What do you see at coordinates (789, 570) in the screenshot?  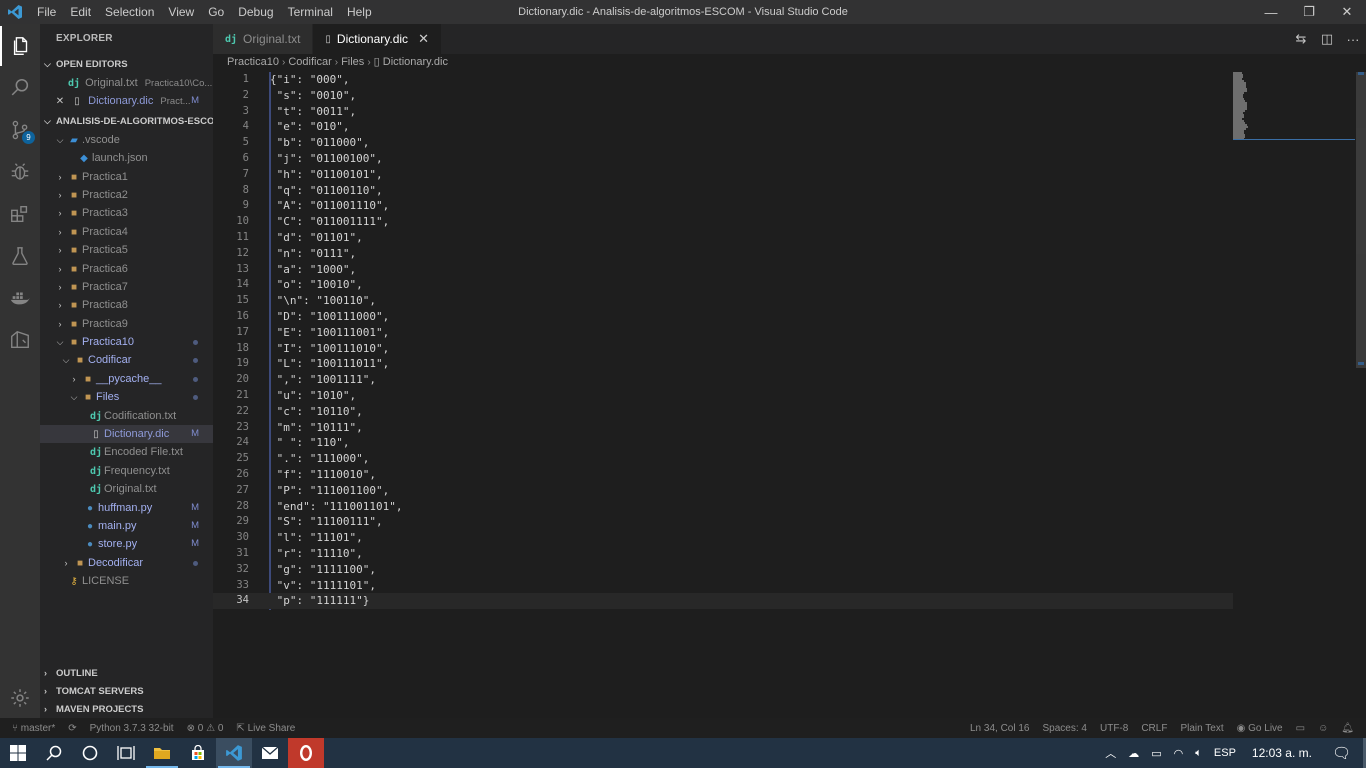 I see `code-line: 32 "g": "1111100",` at bounding box center [789, 570].